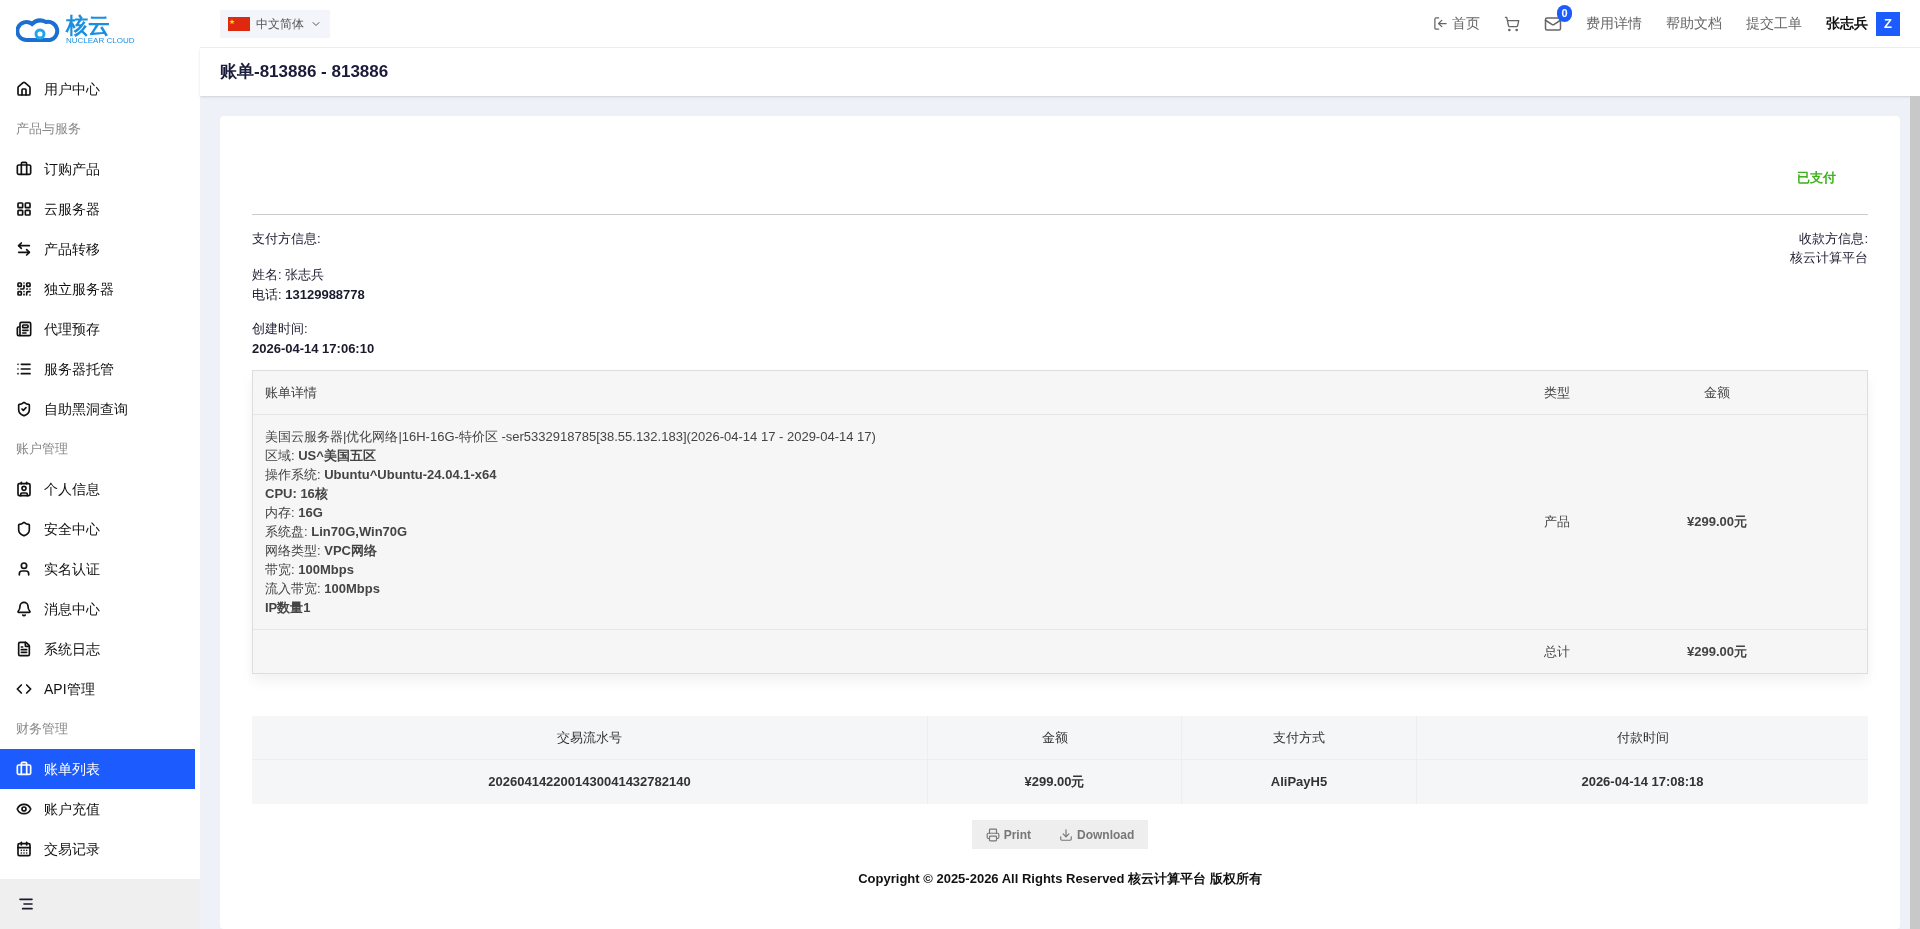 This screenshot has width=1920, height=929. Describe the element at coordinates (992, 834) in the screenshot. I see `printer-icon` at that location.